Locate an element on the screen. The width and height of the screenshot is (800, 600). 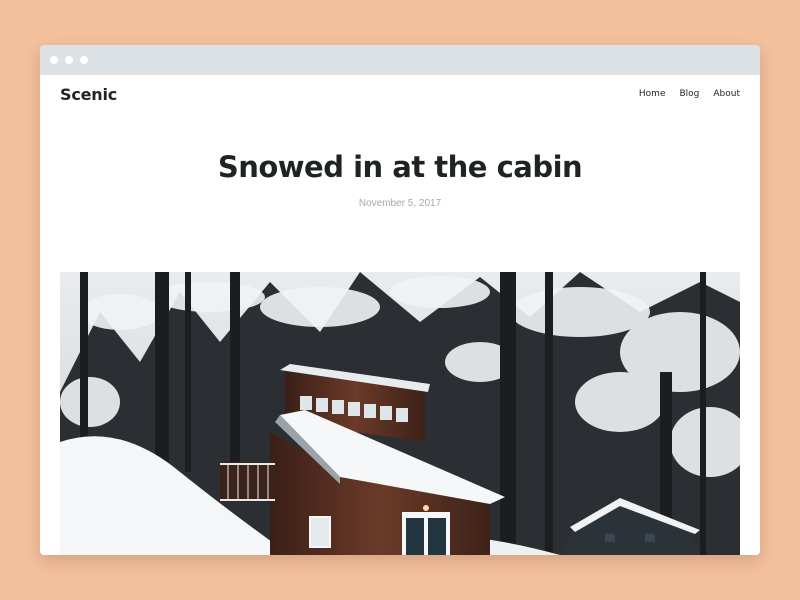
nav-link-about: About is located at coordinates (726, 94).